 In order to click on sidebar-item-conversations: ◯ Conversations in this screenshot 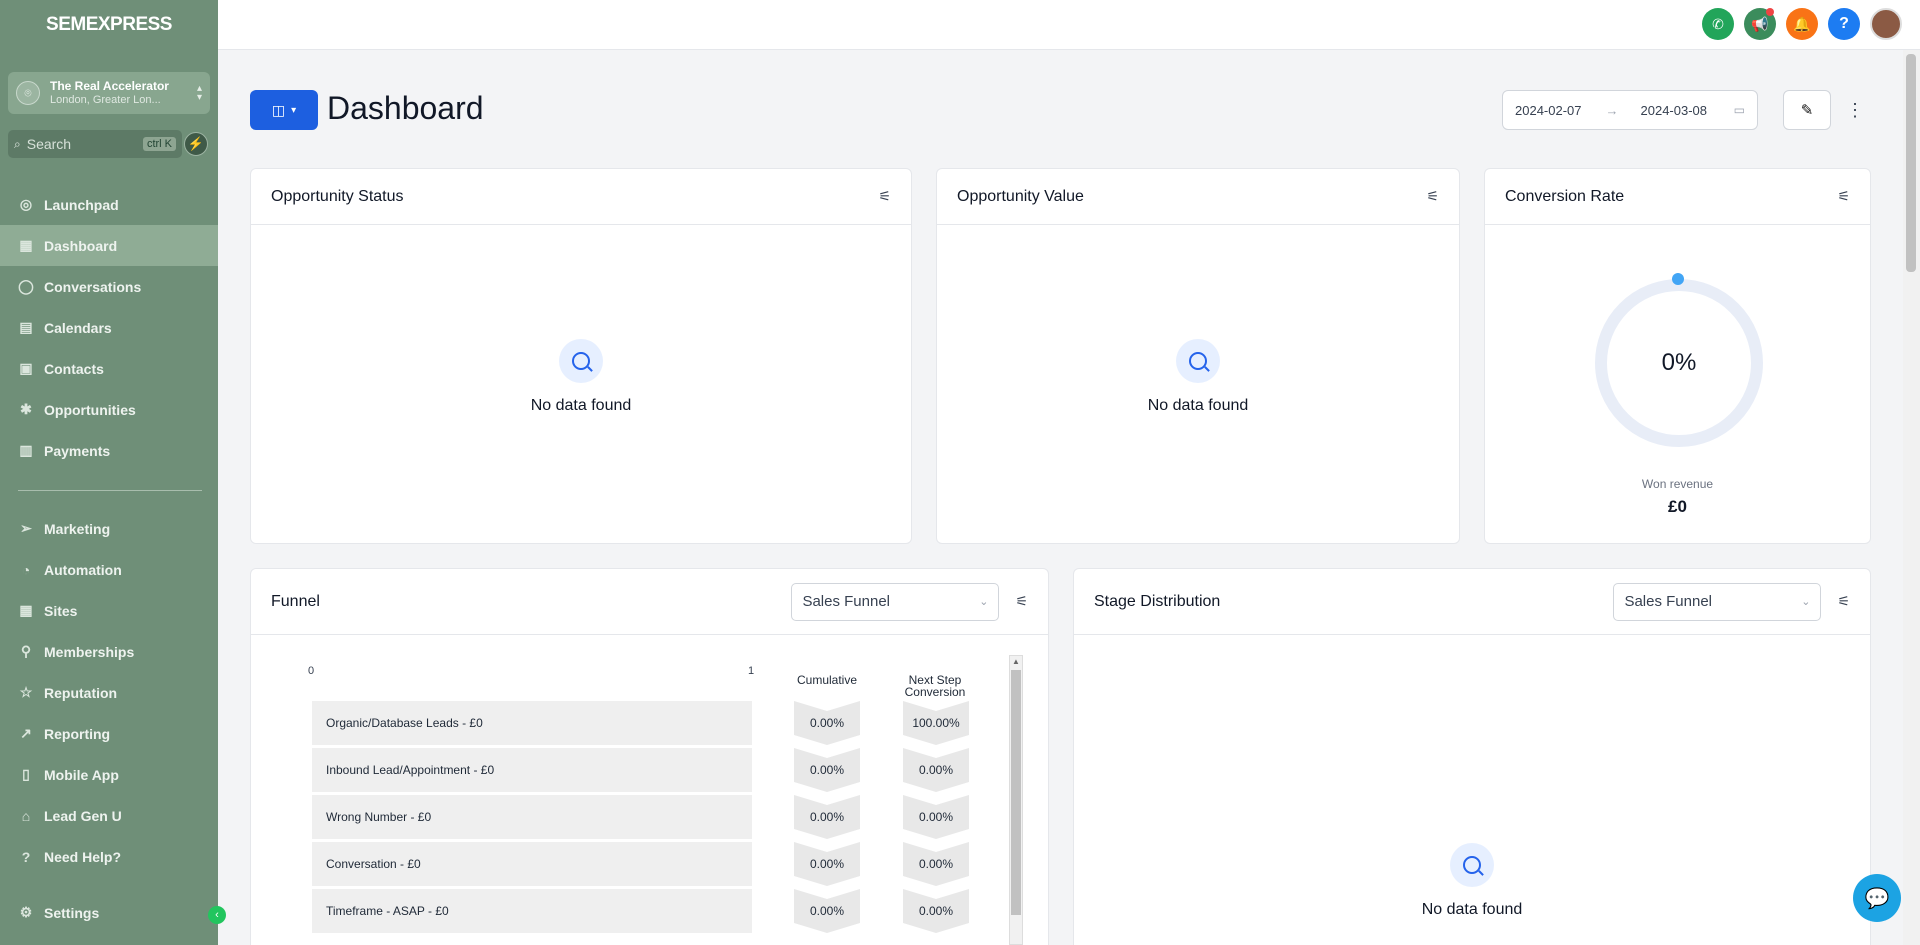, I will do `click(109, 286)`.